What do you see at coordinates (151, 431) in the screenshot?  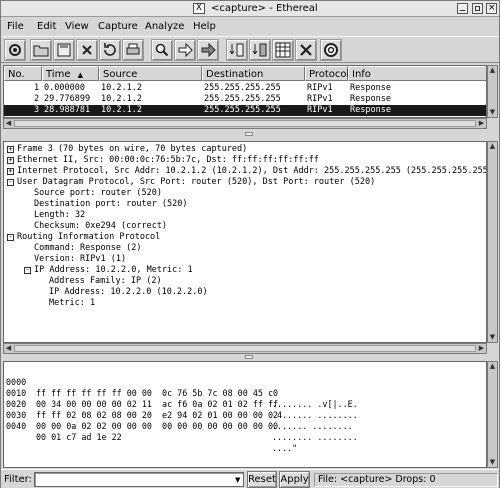 I see `hex-line: 0040 00 01 c7 ad 1e 22 ...."` at bounding box center [151, 431].